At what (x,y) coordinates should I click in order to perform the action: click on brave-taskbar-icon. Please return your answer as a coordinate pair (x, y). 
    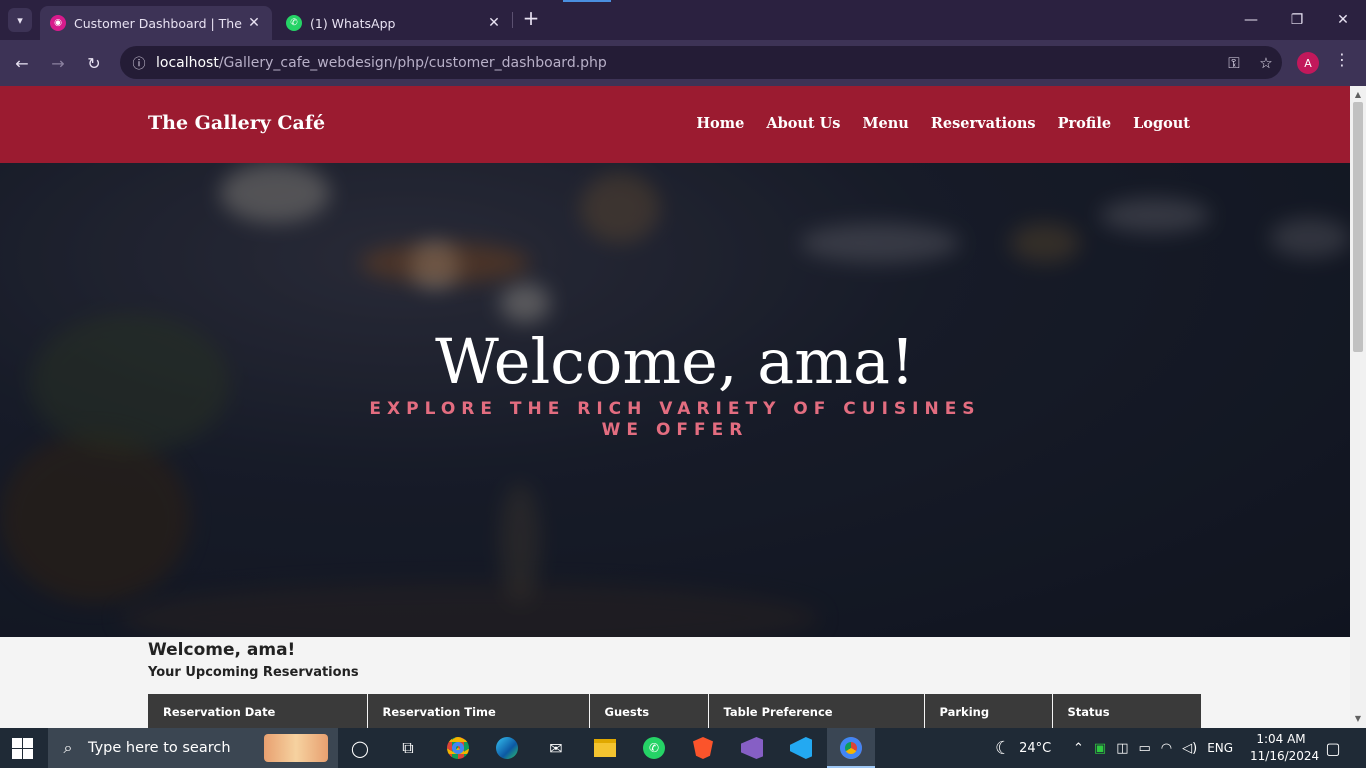
    Looking at the image, I should click on (703, 748).